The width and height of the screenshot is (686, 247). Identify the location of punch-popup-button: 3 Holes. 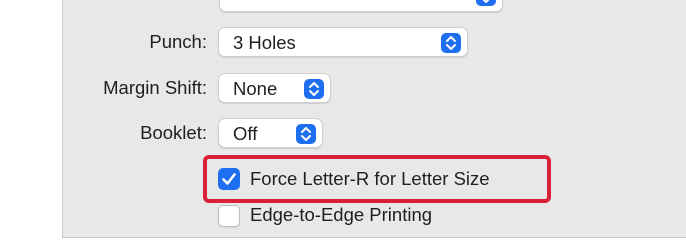
(343, 42).